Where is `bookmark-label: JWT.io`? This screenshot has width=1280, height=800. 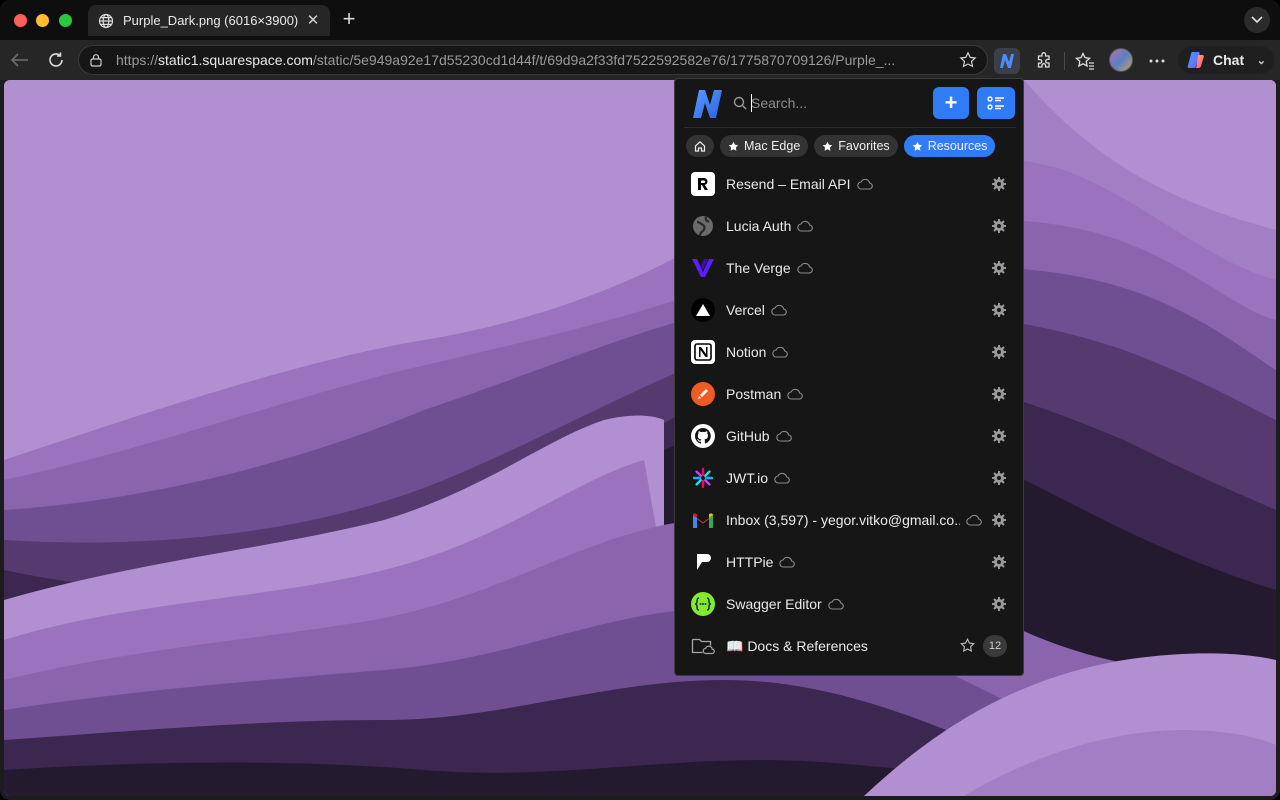
bookmark-label: JWT.io is located at coordinates (747, 478).